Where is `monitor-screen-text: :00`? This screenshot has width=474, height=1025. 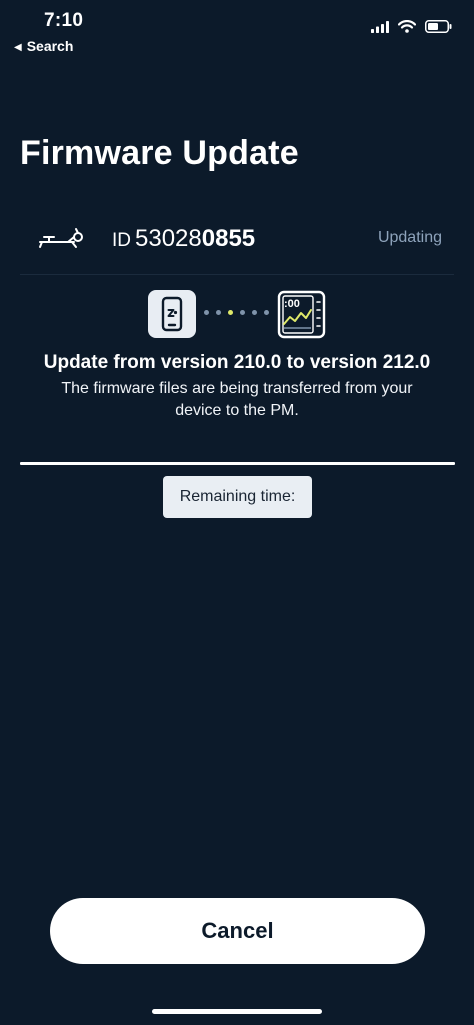 monitor-screen-text: :00 is located at coordinates (292, 304).